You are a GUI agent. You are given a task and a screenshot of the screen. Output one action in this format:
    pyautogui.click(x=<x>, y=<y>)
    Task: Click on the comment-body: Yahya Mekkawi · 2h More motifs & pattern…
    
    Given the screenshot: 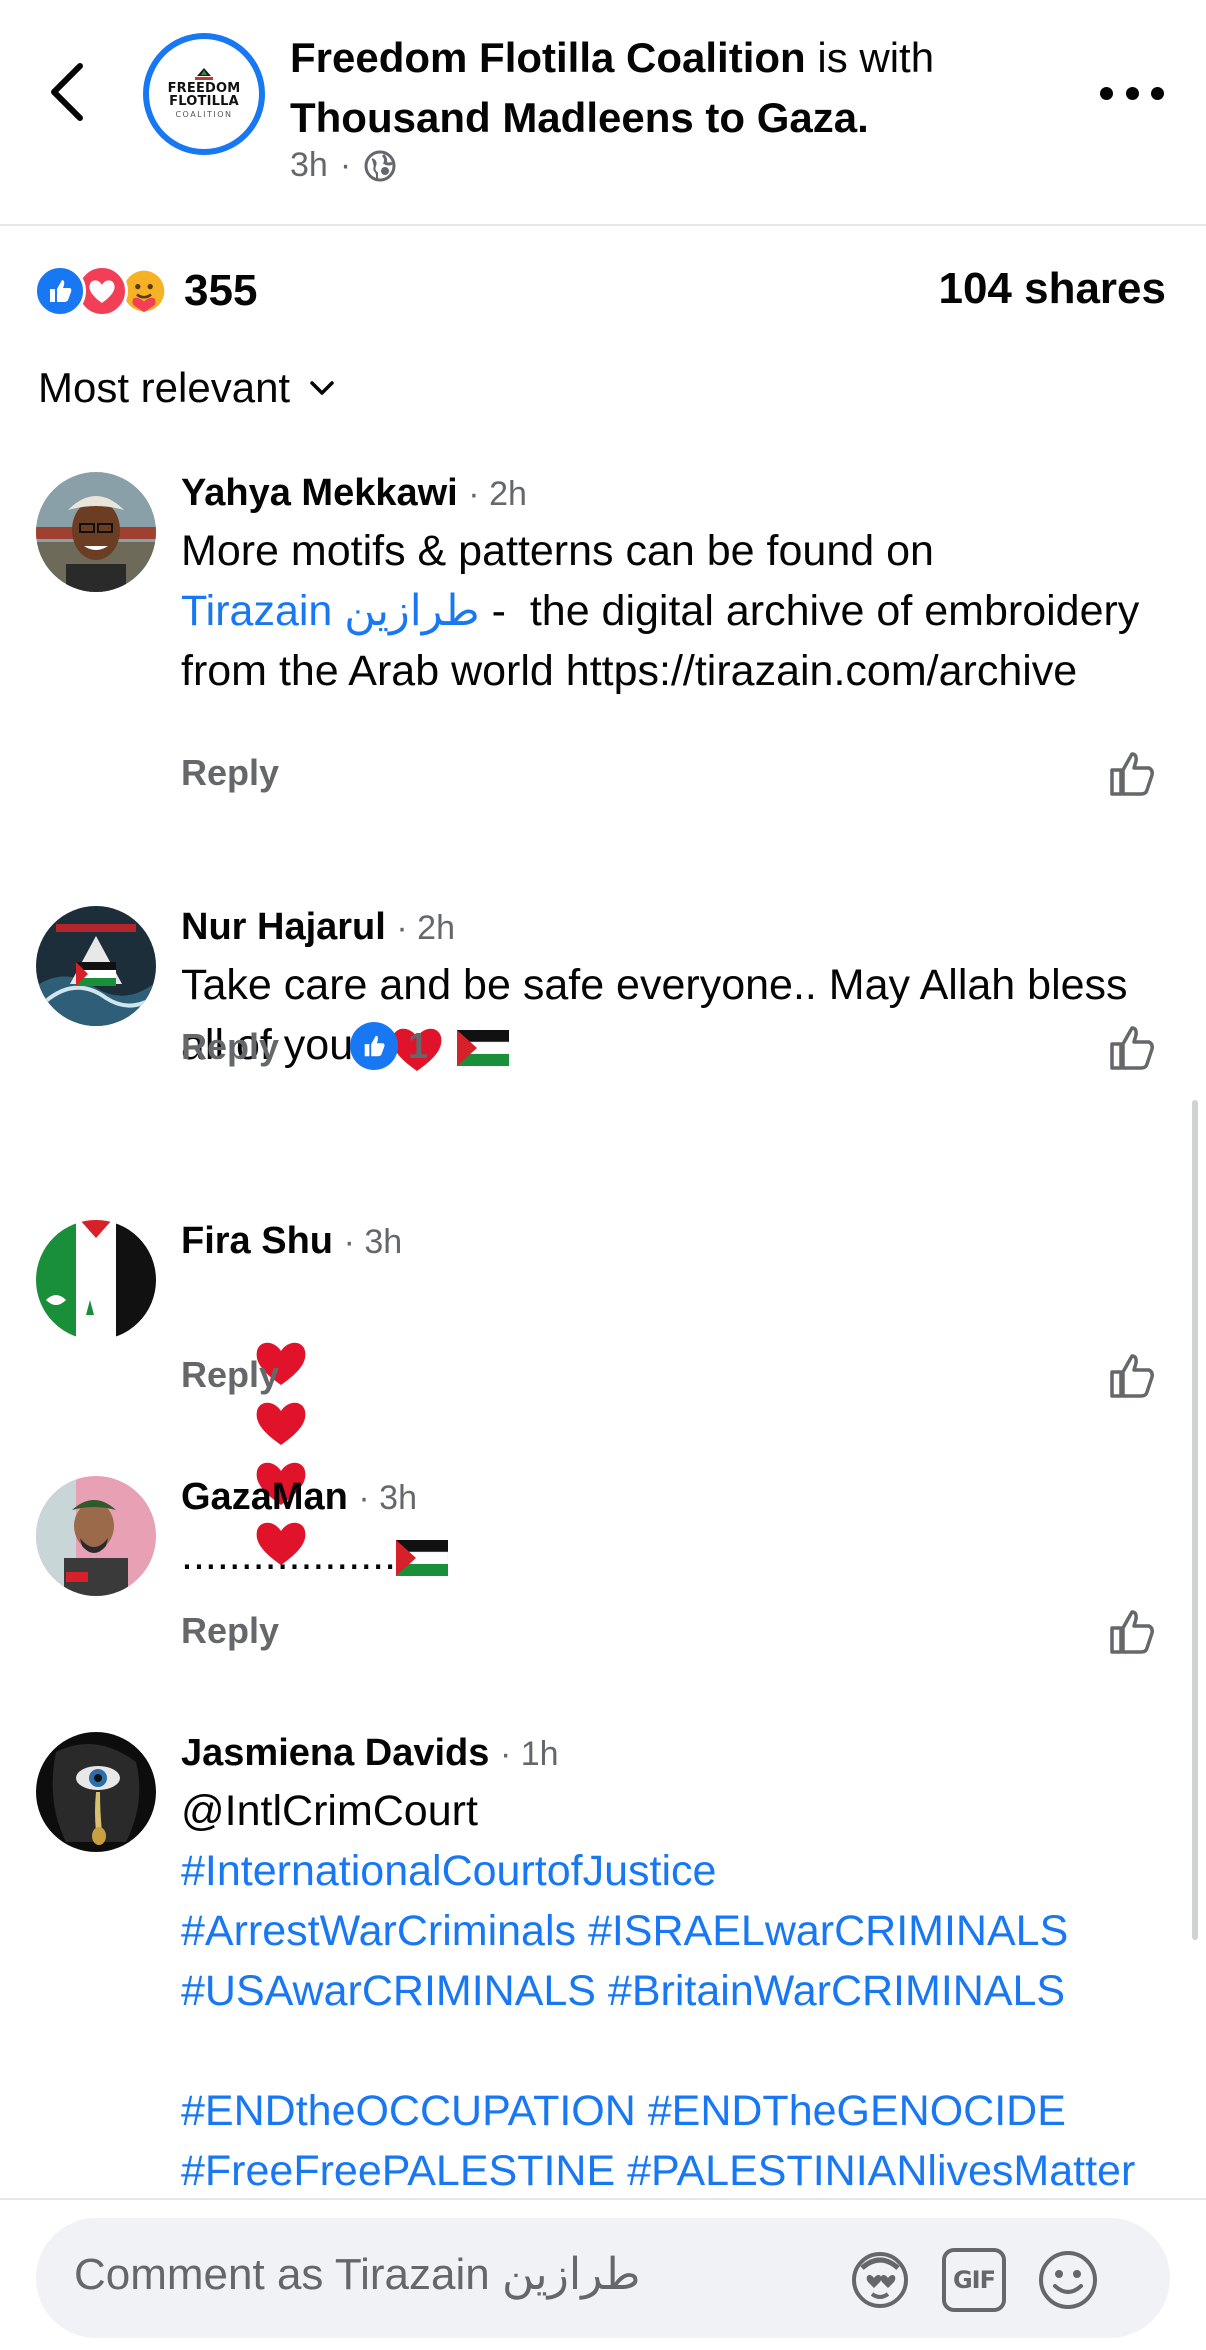 What is the action you would take?
    pyautogui.click(x=681, y=585)
    